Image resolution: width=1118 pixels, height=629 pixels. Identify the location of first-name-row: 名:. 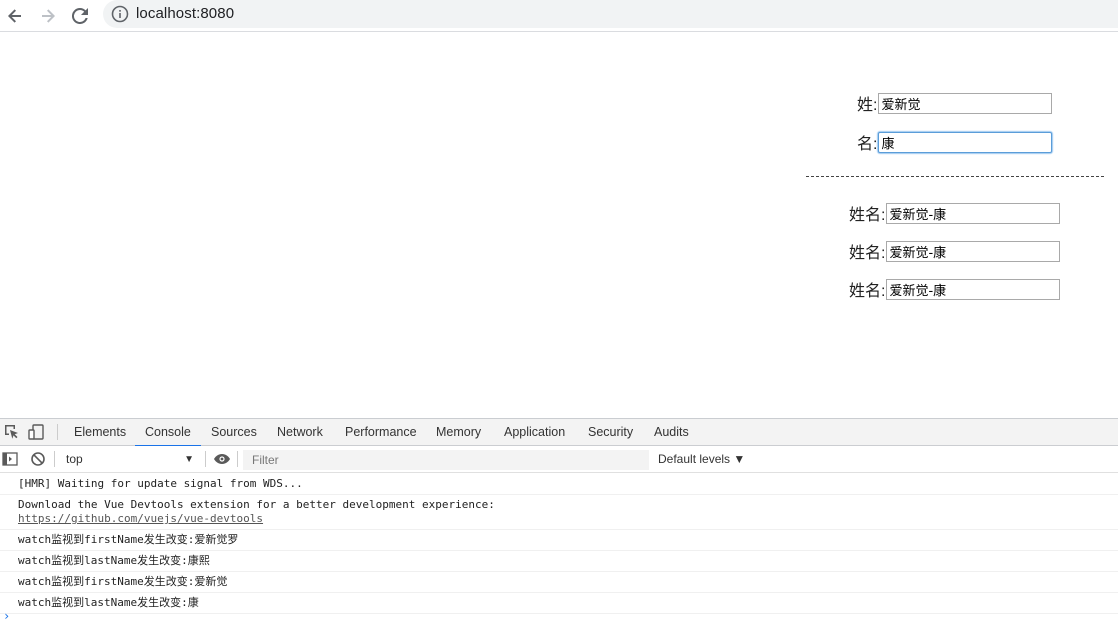
(955, 142).